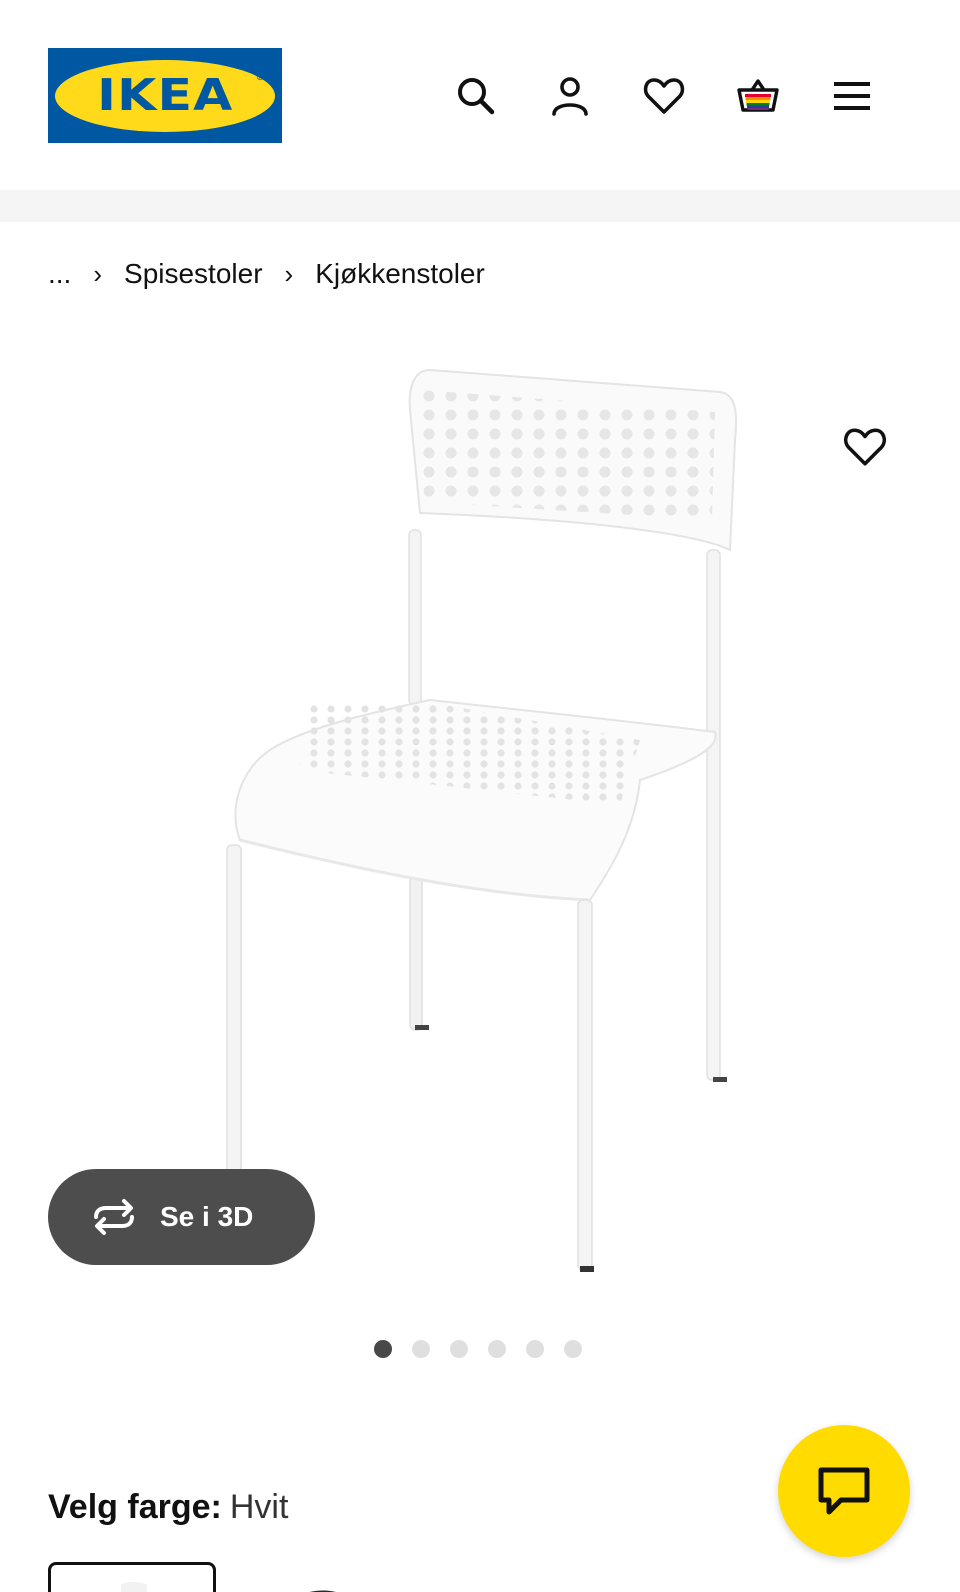 This screenshot has height=1592, width=960. I want to click on color-selector-label: Velg farge:, so click(135, 1507).